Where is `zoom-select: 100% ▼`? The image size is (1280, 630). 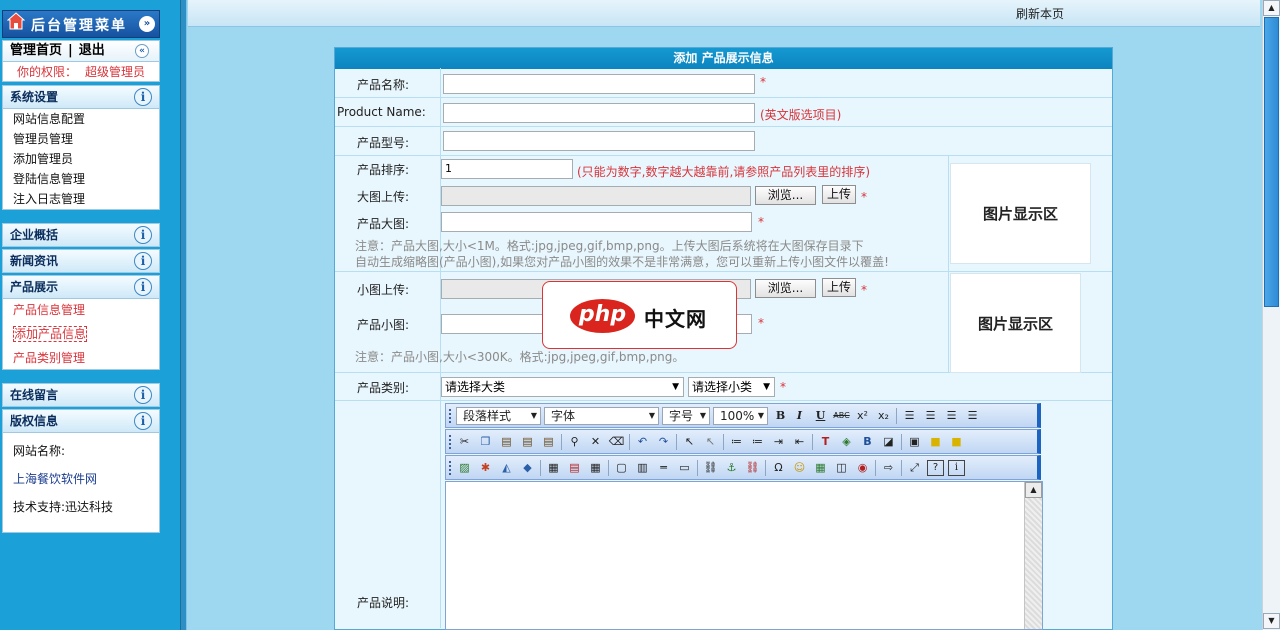 zoom-select: 100% ▼ is located at coordinates (740, 416).